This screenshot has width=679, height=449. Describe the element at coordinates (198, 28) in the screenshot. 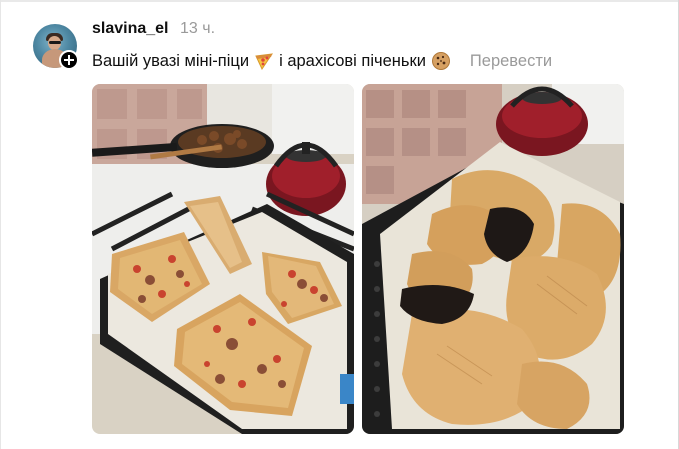

I see `post-timestamp: 13 ч.` at that location.